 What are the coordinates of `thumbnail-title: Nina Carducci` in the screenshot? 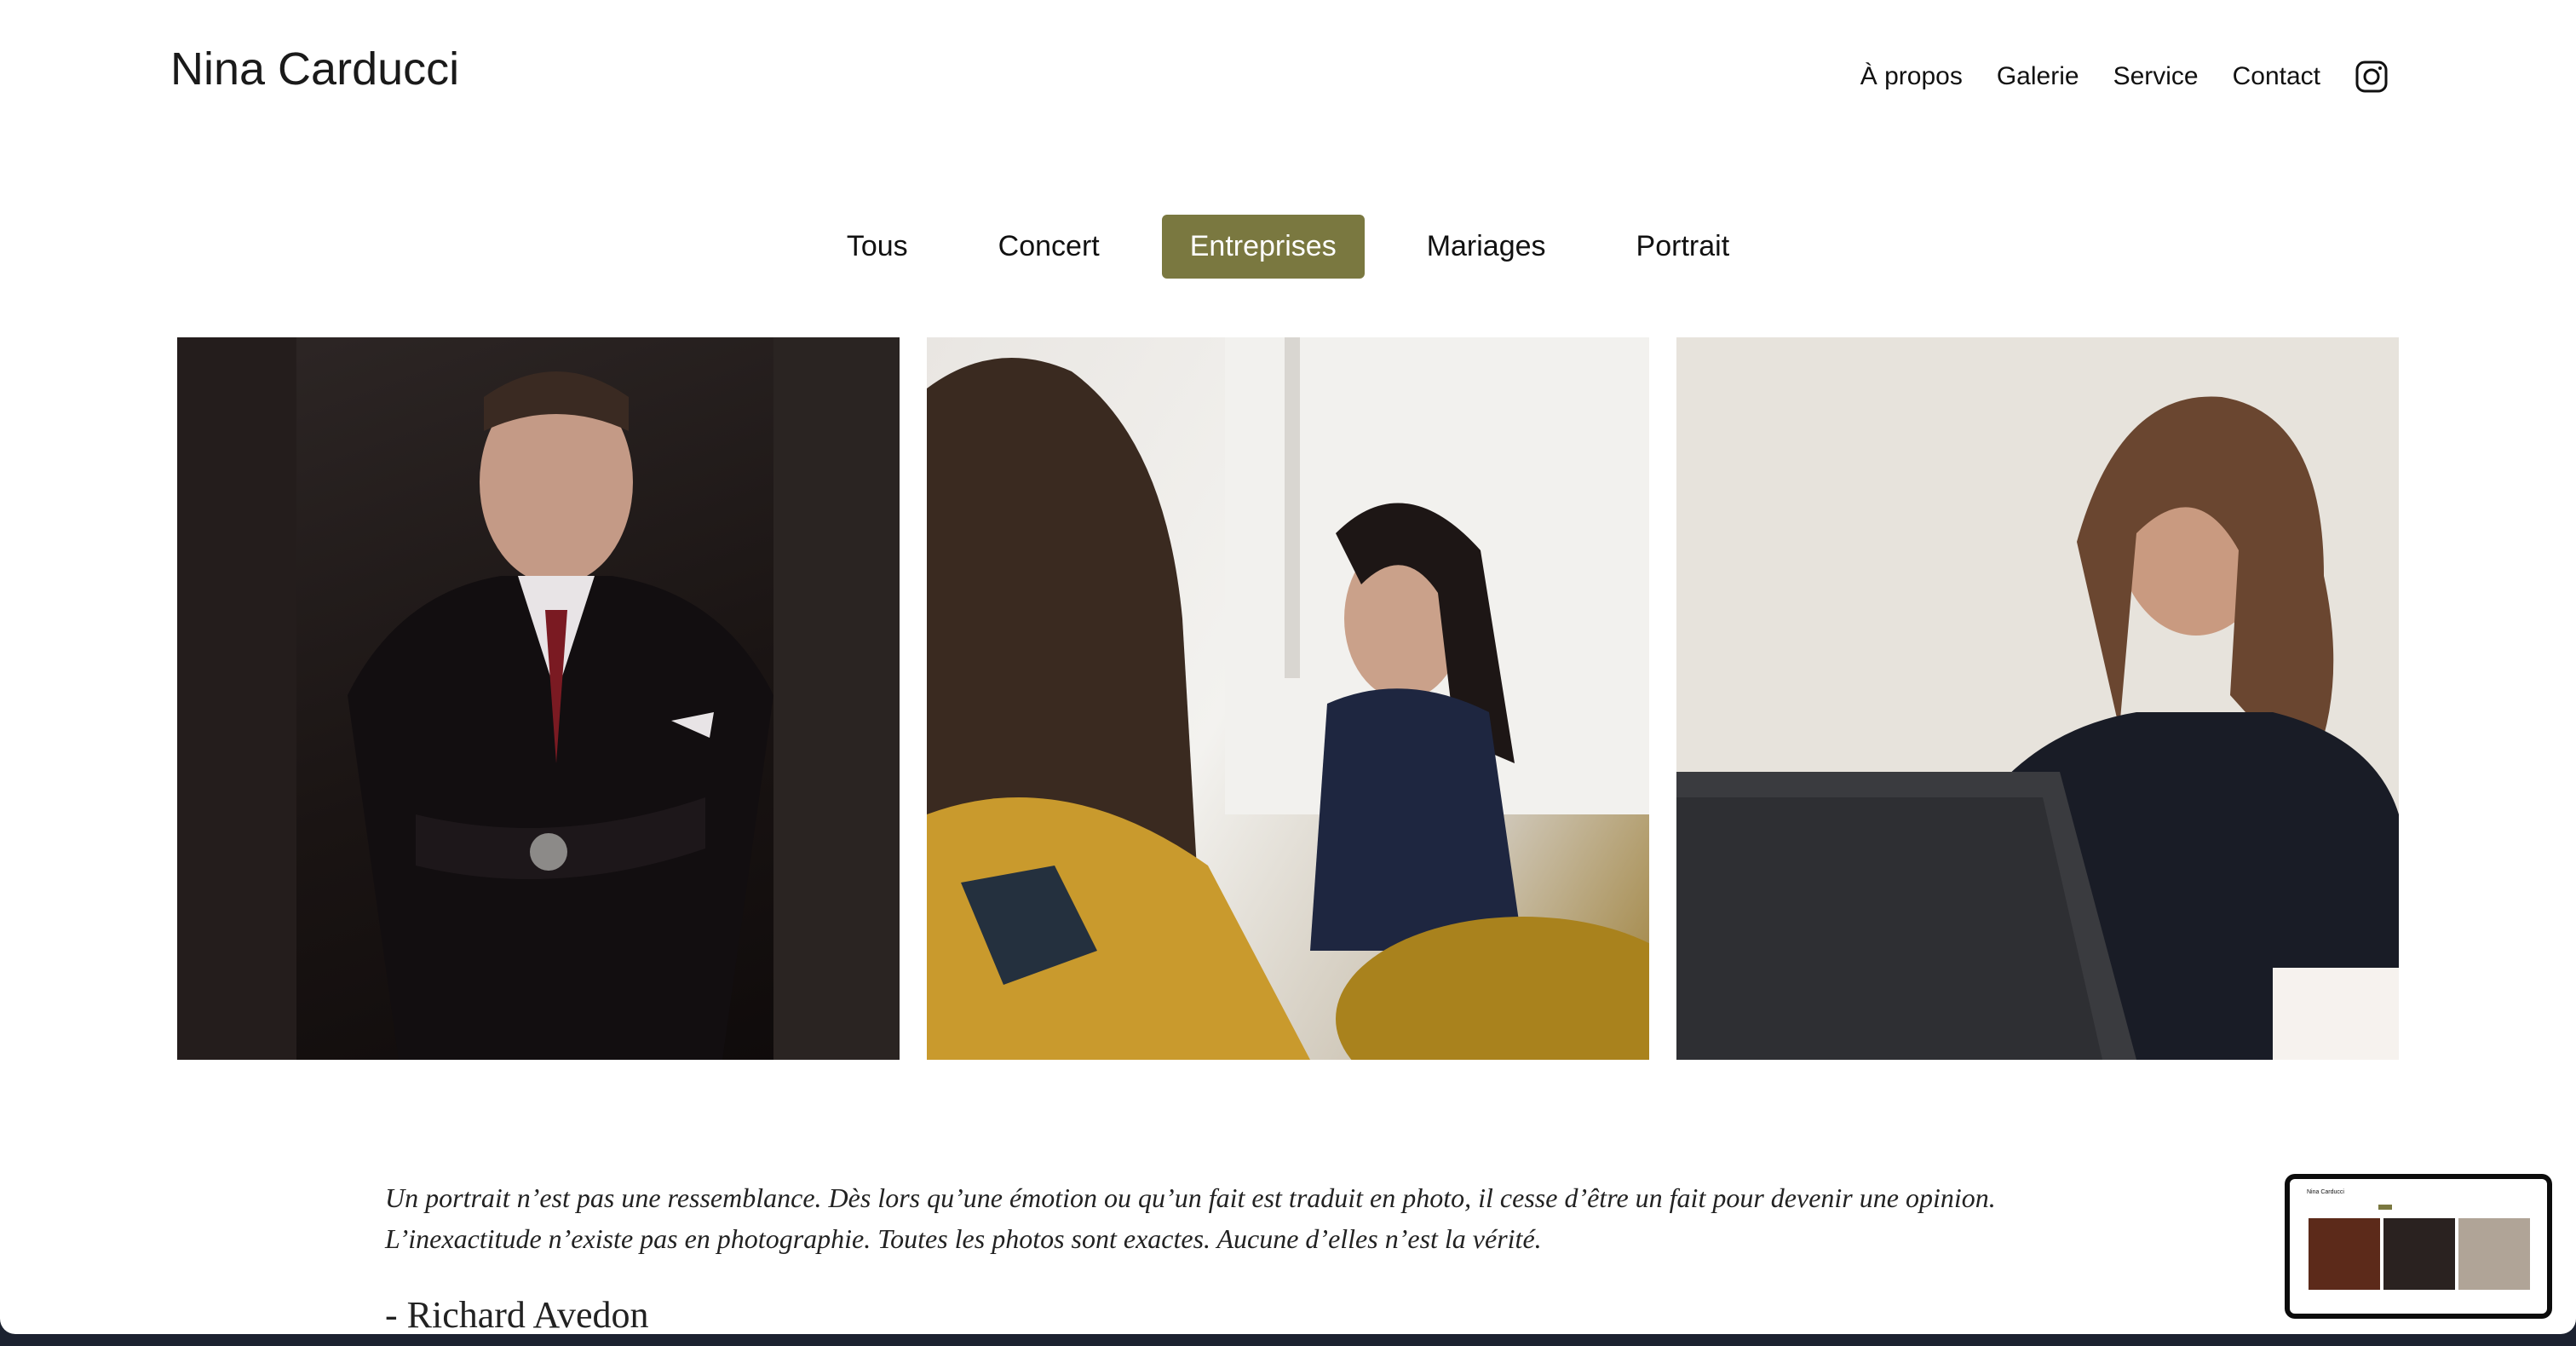 It's located at (2326, 1192).